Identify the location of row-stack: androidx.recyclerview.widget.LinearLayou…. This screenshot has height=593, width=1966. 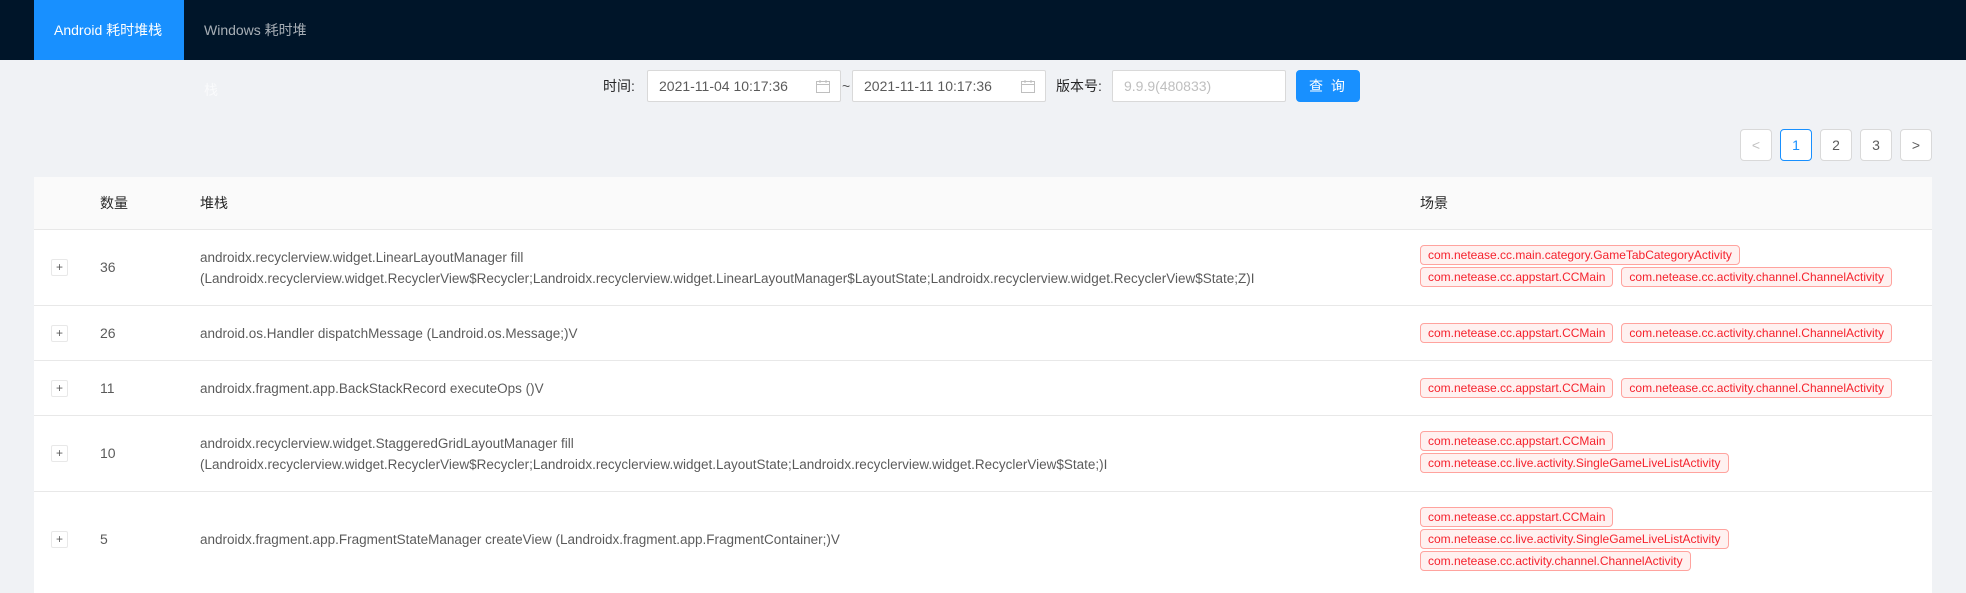
(800, 268).